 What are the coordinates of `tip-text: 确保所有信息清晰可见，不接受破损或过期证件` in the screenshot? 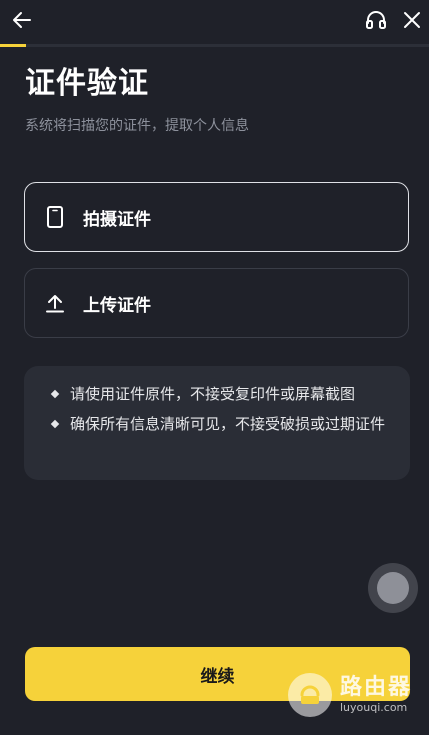 It's located at (228, 424).